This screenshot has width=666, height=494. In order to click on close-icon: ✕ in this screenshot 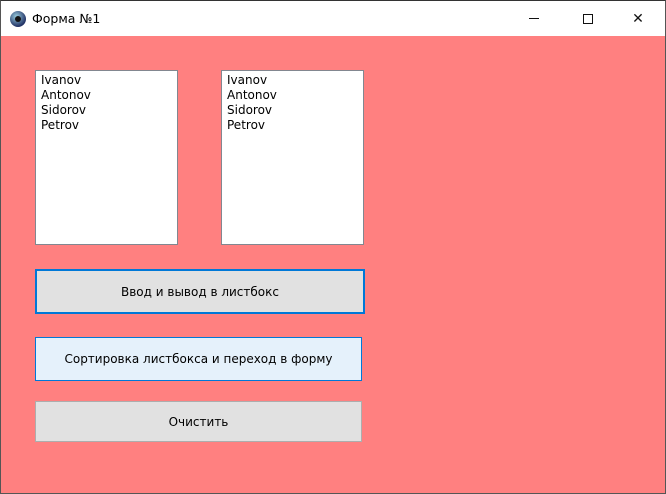, I will do `click(638, 18)`.